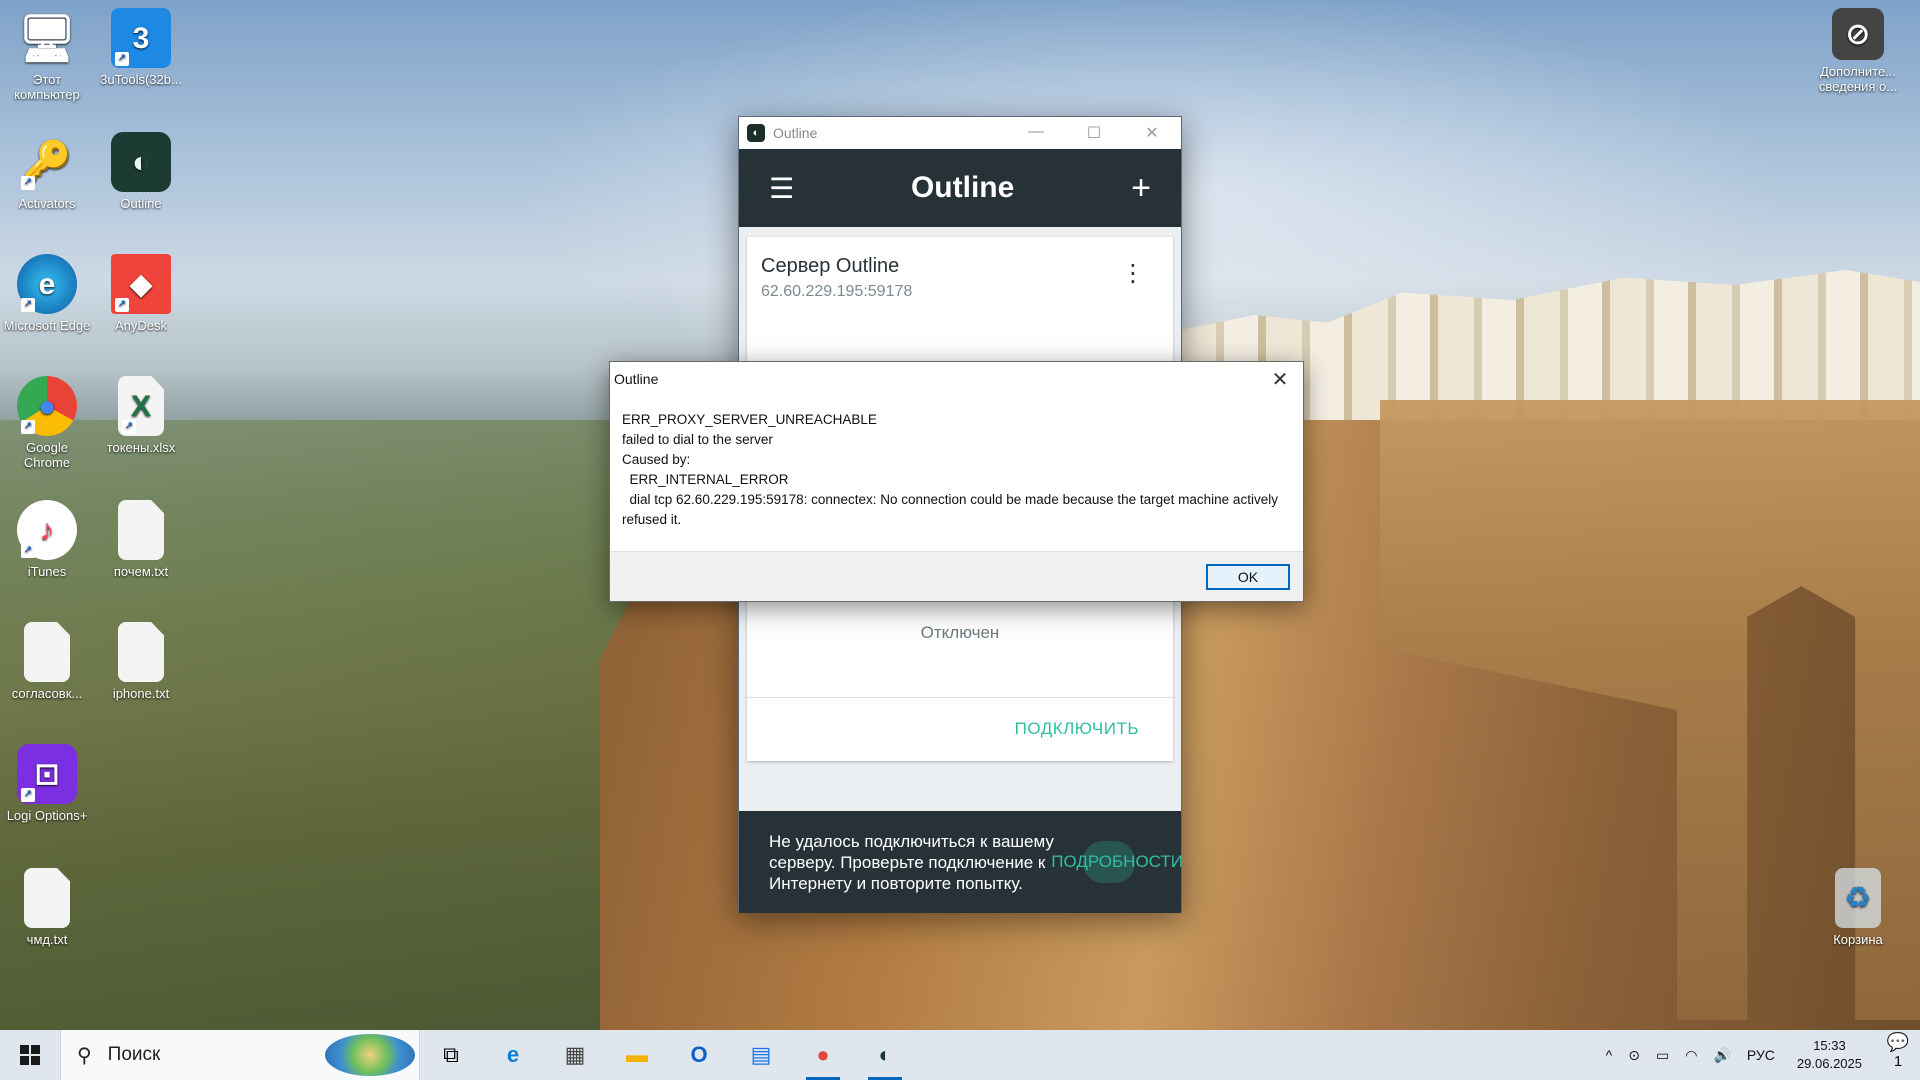 The image size is (1920, 1080). I want to click on task-view-button: ⧉, so click(451, 1055).